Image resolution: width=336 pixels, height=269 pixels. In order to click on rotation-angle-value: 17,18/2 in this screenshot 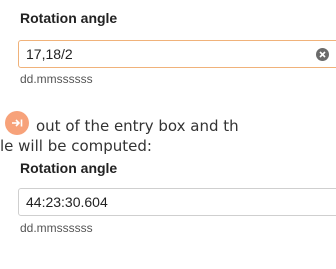, I will do `click(49, 54)`.